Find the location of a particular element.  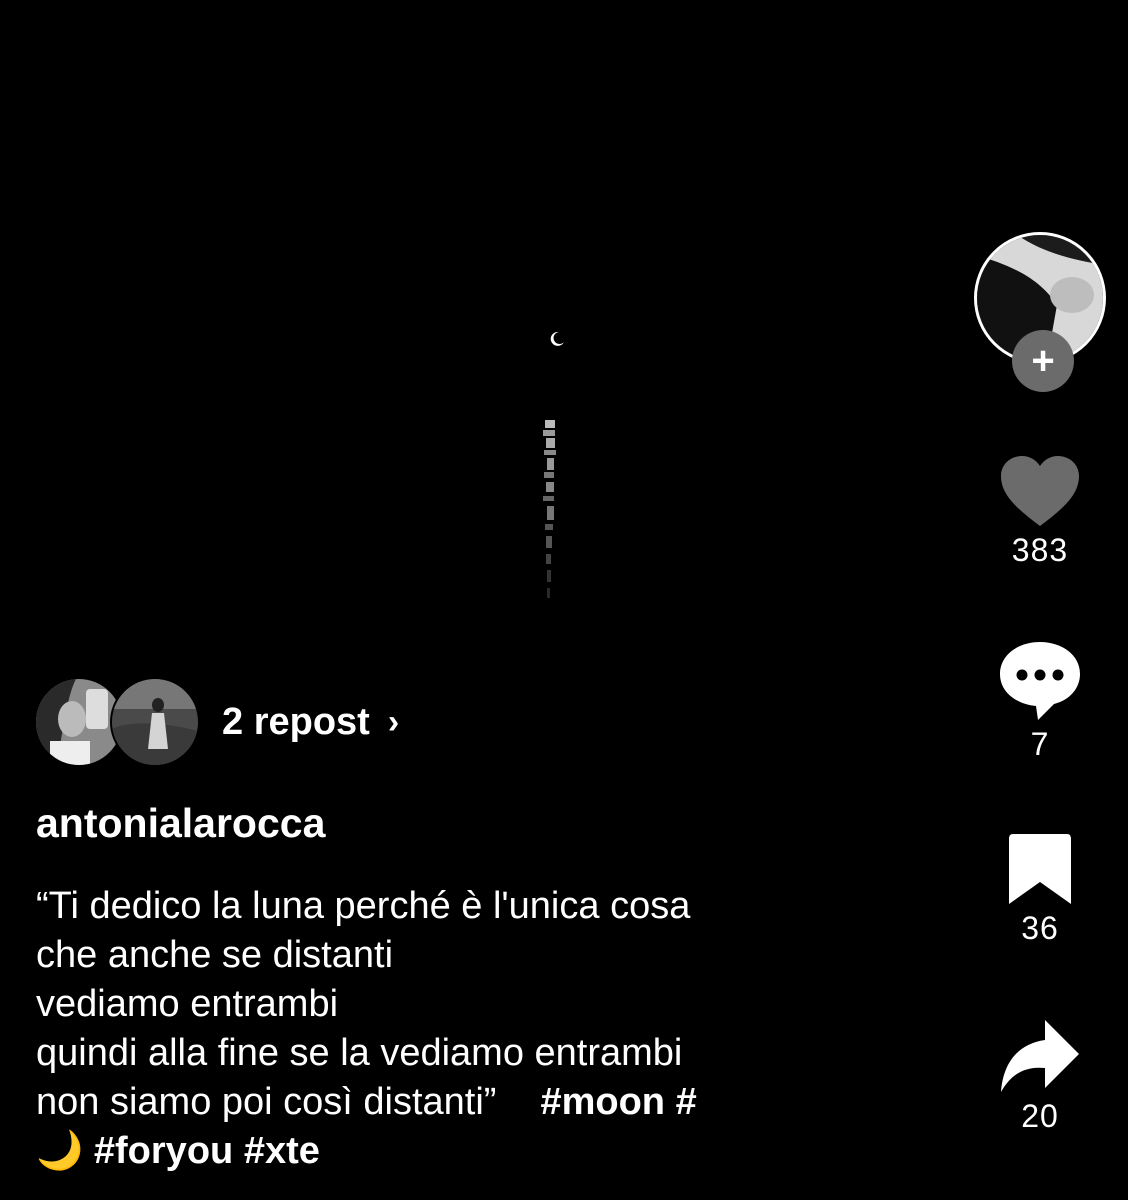

bookmark-icon is located at coordinates (1040, 869).